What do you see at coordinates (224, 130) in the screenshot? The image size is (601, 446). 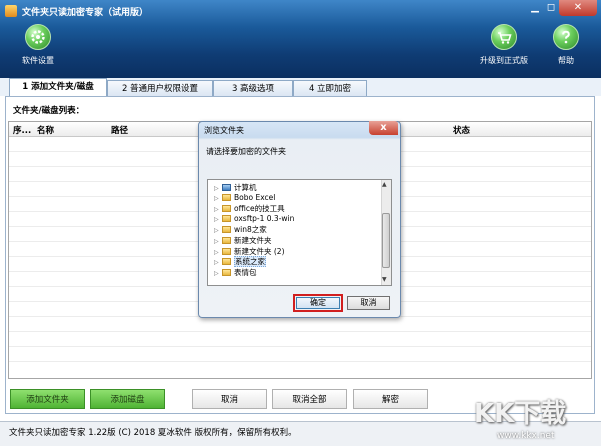 I see `dialog-title: 浏览文件夹` at bounding box center [224, 130].